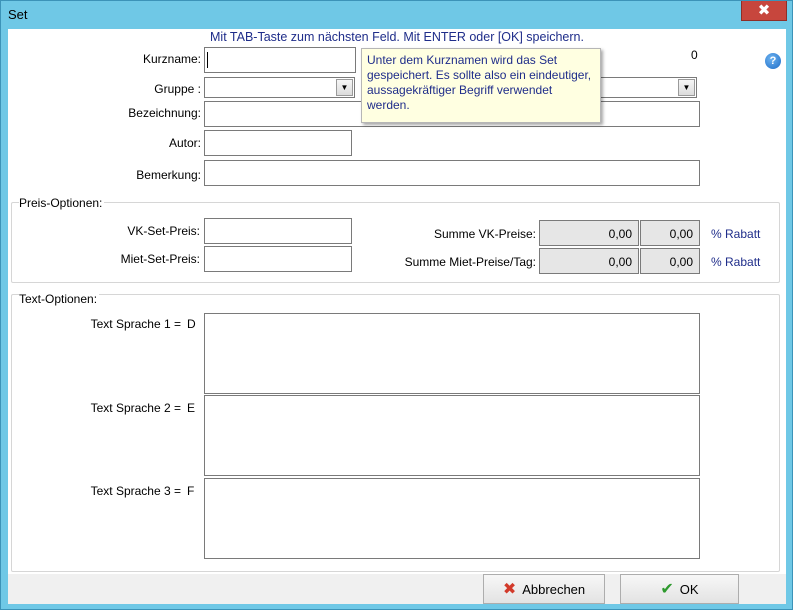  Describe the element at coordinates (135, 324) in the screenshot. I see `text-sprache-1-label: Text Sprache 1 =` at that location.